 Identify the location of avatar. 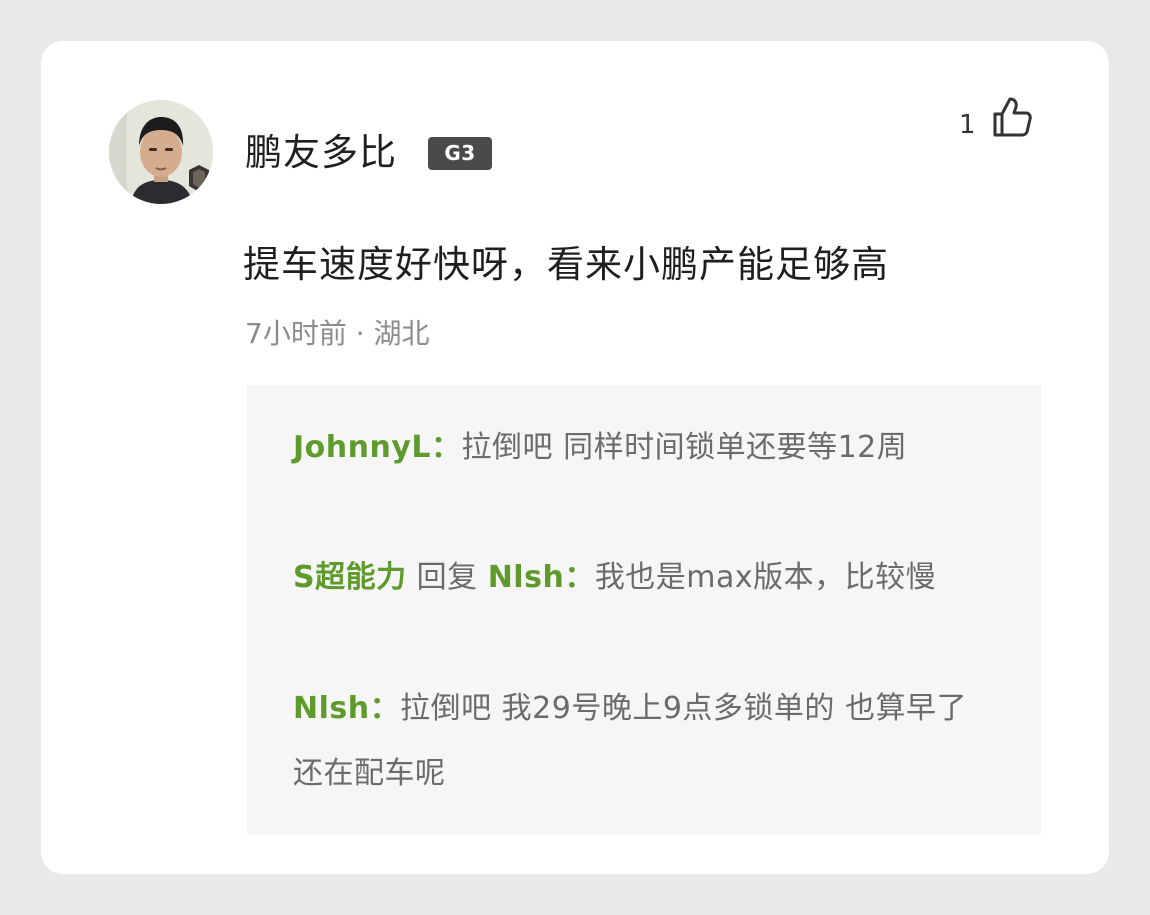
(161, 152).